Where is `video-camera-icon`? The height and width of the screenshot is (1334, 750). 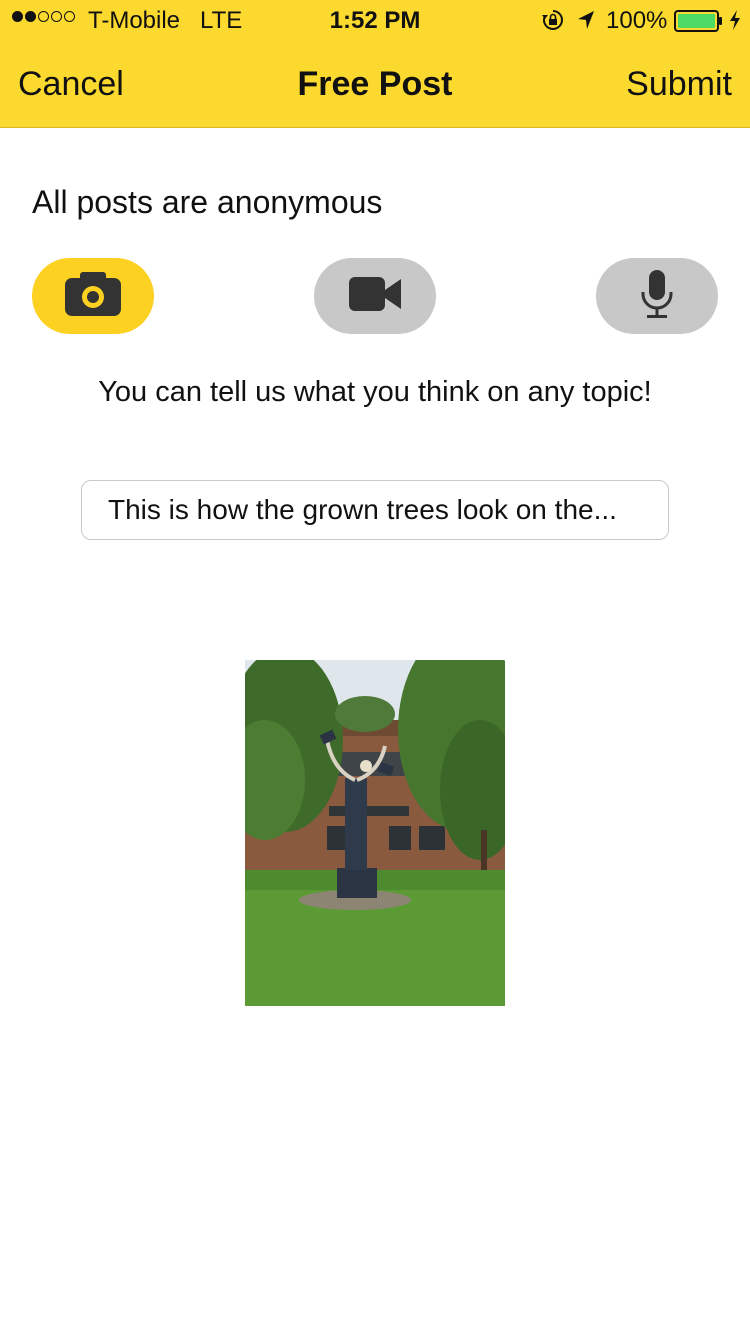
video-camera-icon is located at coordinates (375, 296).